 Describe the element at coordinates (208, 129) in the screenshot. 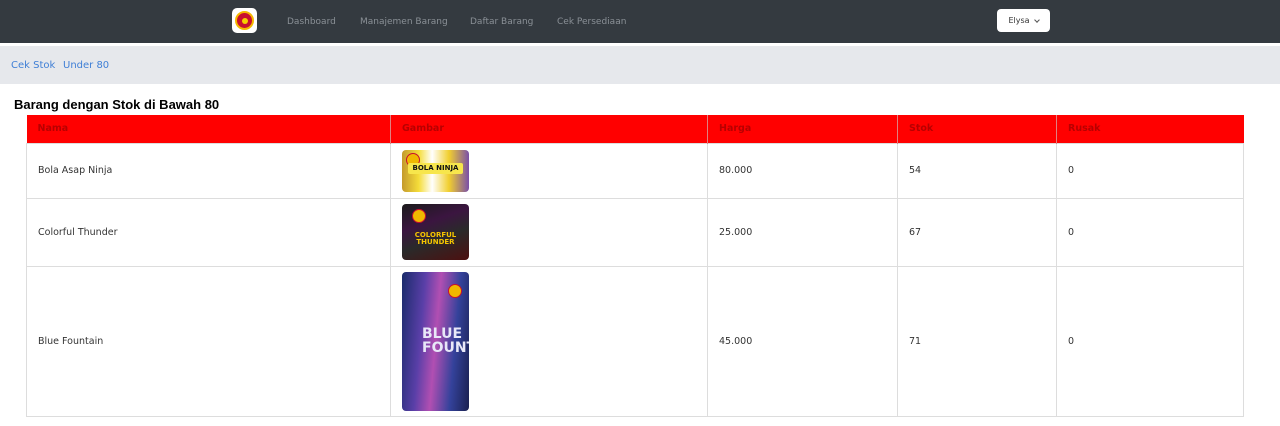

I see `column-header-nama: Nama` at that location.